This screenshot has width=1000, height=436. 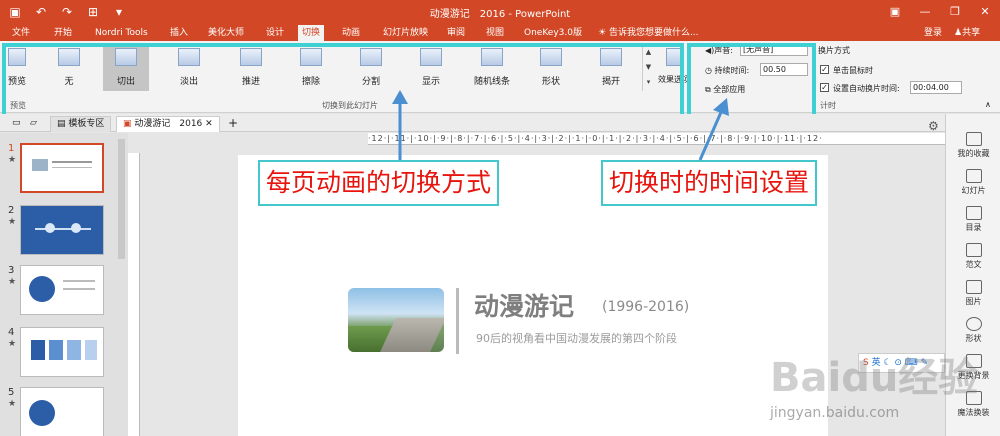 I want to click on tab-transitions: 切换, so click(x=311, y=33).